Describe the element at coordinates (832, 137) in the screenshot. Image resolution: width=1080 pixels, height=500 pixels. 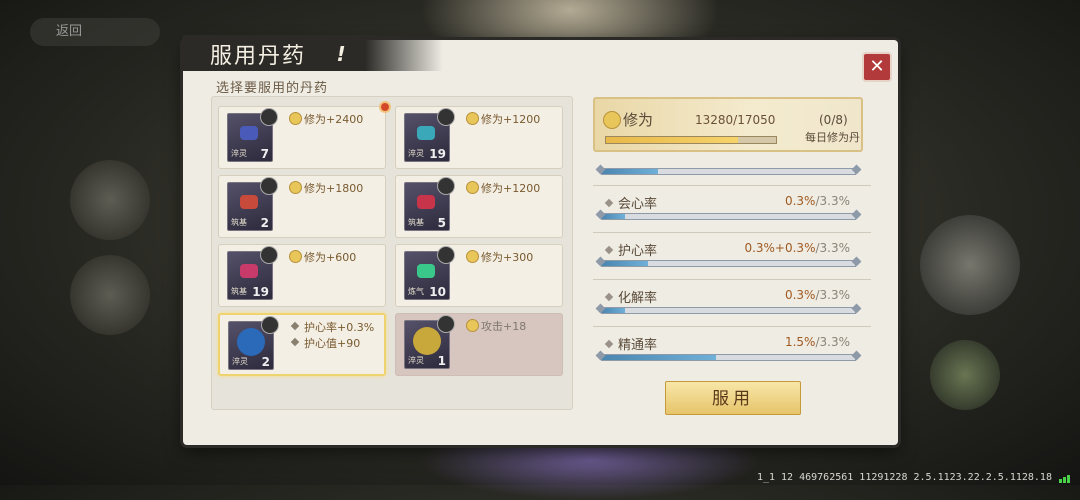
I see `daily-label: 每日修为丹` at that location.